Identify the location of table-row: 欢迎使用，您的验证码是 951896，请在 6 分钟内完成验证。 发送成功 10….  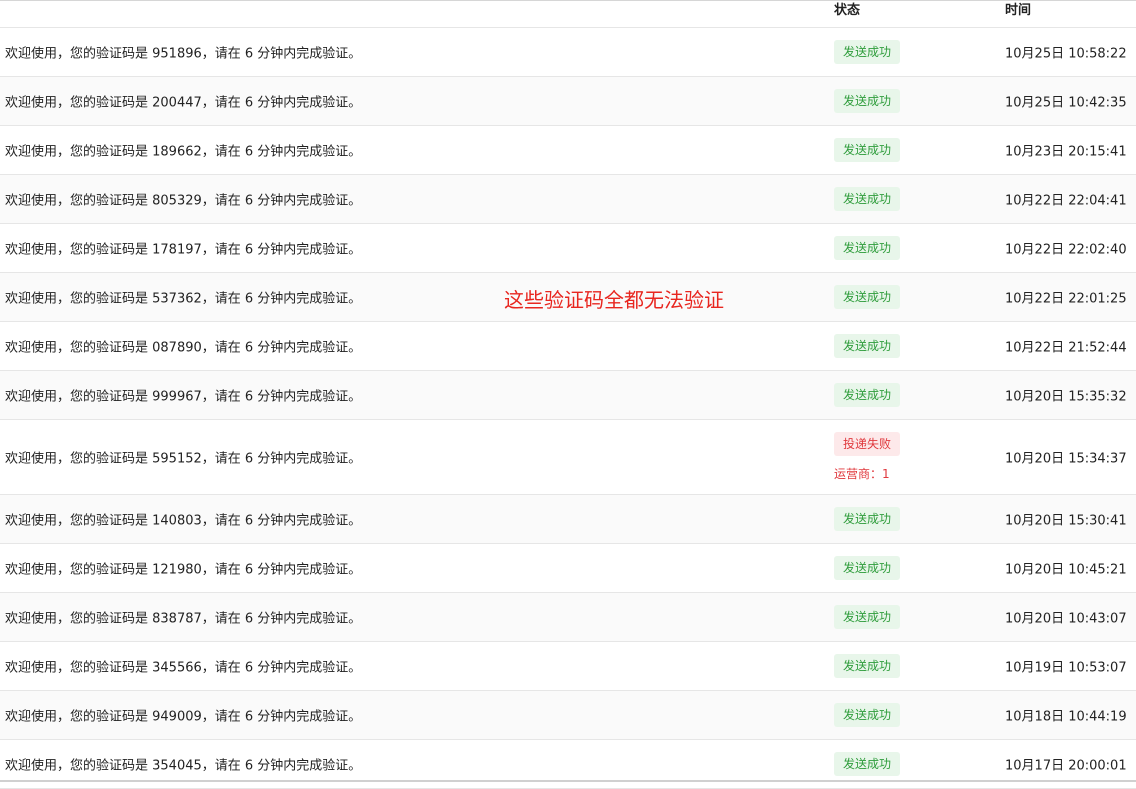
(568, 52).